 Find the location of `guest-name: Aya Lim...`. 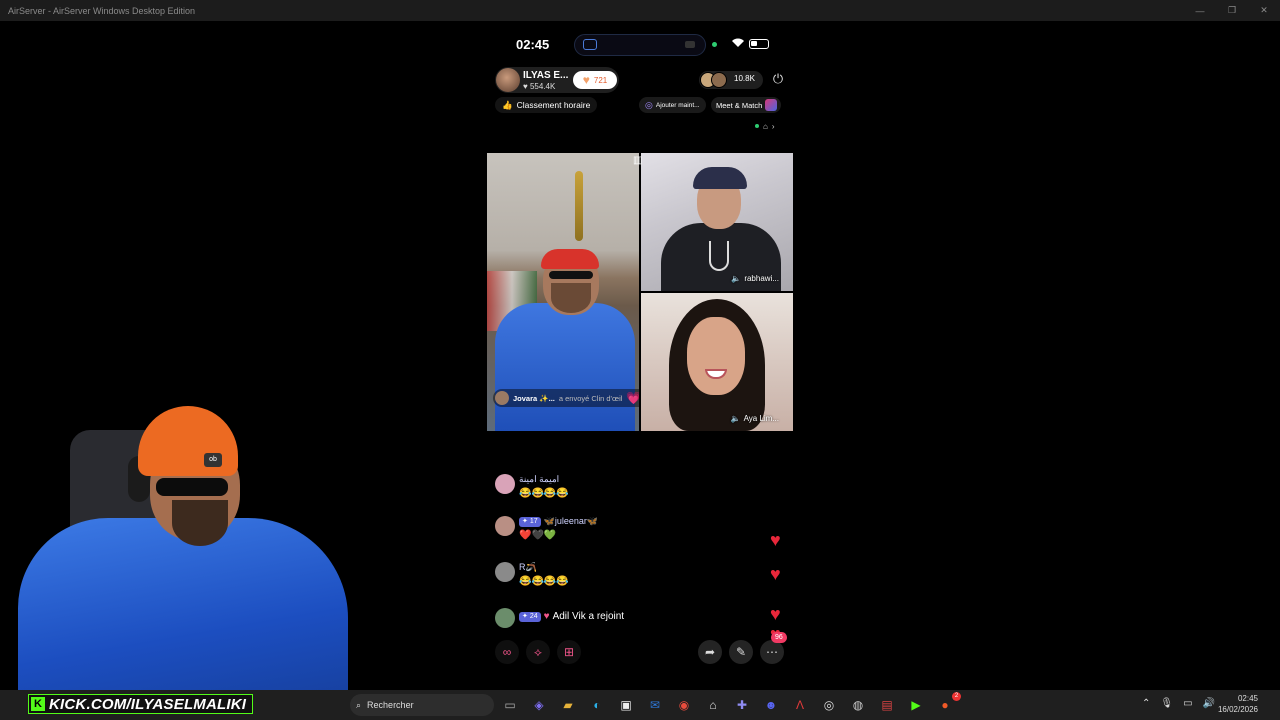

guest-name: Aya Lim... is located at coordinates (761, 418).